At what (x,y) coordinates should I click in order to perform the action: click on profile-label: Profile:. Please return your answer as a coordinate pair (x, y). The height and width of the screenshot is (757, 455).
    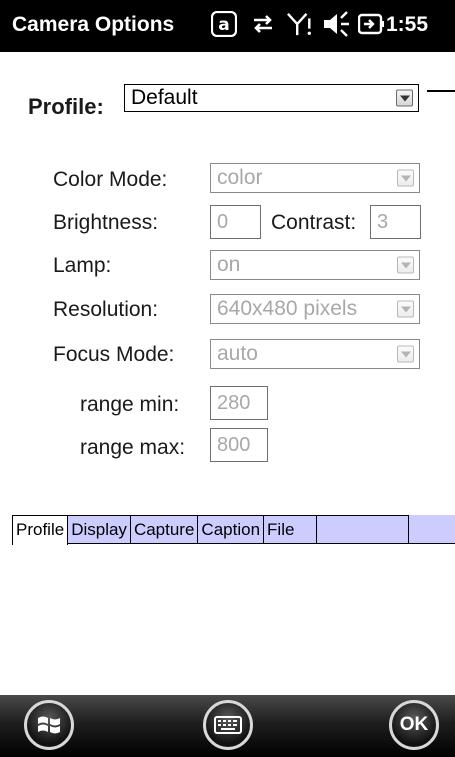
    Looking at the image, I should click on (66, 106).